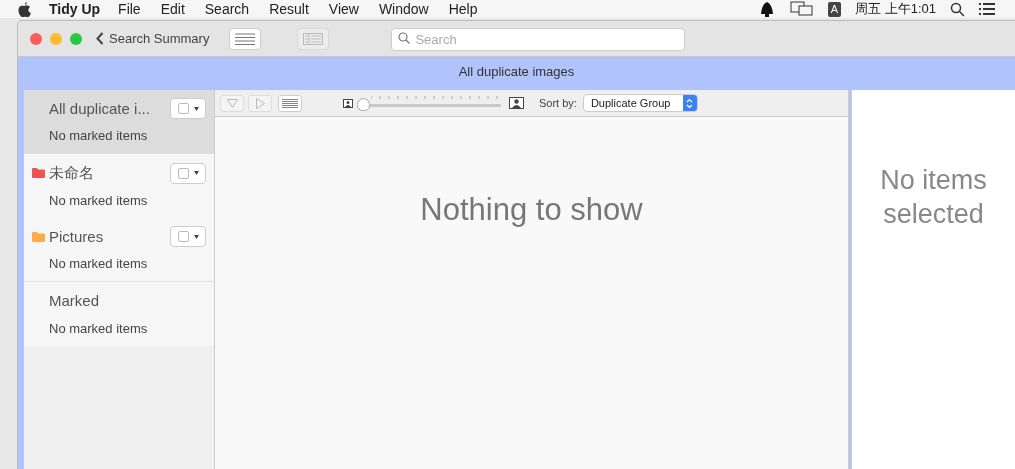 The width and height of the screenshot is (1015, 469). I want to click on window-title: All duplicate images, so click(516, 72).